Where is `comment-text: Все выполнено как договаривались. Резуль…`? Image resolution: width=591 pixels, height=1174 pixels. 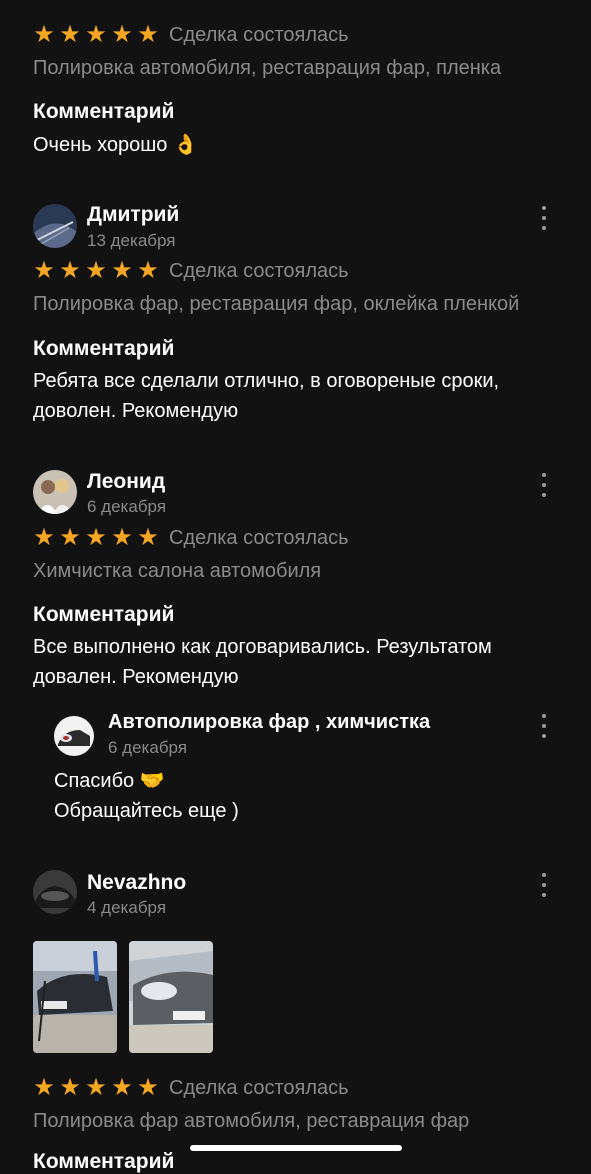
comment-text: Все выполнено как договаривались. Резуль… is located at coordinates (262, 662).